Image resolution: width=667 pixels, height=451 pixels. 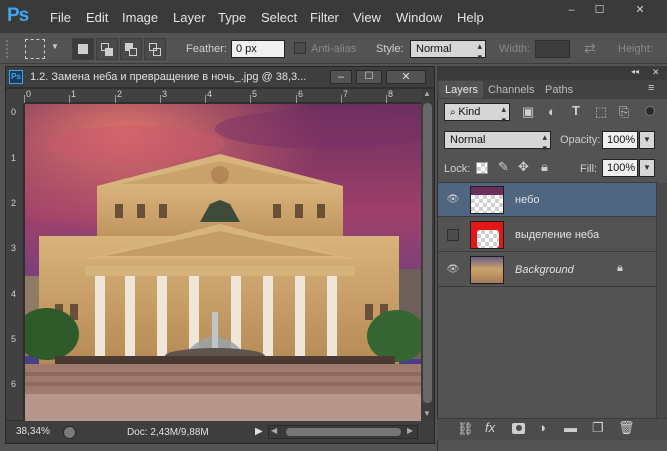 I want to click on blend-mode-select: Normal ▴ ▾, so click(x=497, y=142).